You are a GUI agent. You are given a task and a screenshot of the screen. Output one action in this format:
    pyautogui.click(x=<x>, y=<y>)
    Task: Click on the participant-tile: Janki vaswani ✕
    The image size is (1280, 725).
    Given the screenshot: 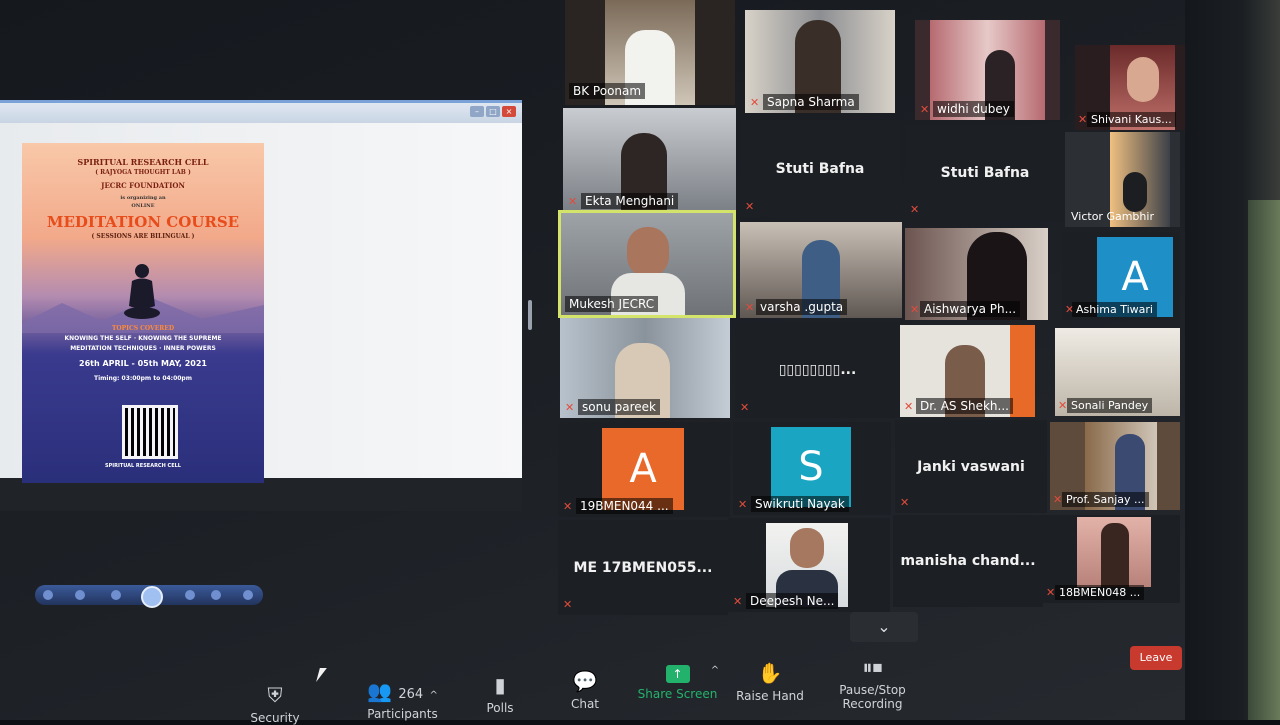 What is the action you would take?
    pyautogui.click(x=971, y=466)
    